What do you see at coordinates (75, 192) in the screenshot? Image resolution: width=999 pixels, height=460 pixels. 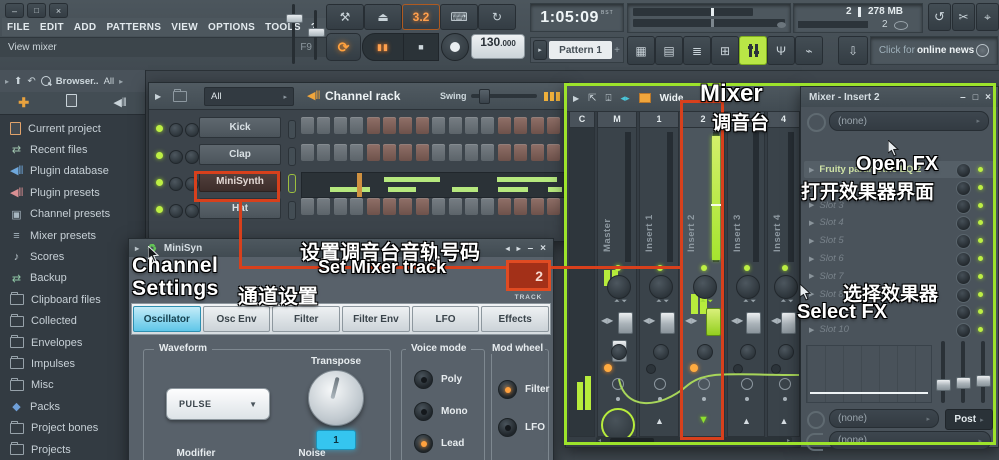 I see `sidebar-item-plugin-presets: ◀⦀ Plugin presets` at bounding box center [75, 192].